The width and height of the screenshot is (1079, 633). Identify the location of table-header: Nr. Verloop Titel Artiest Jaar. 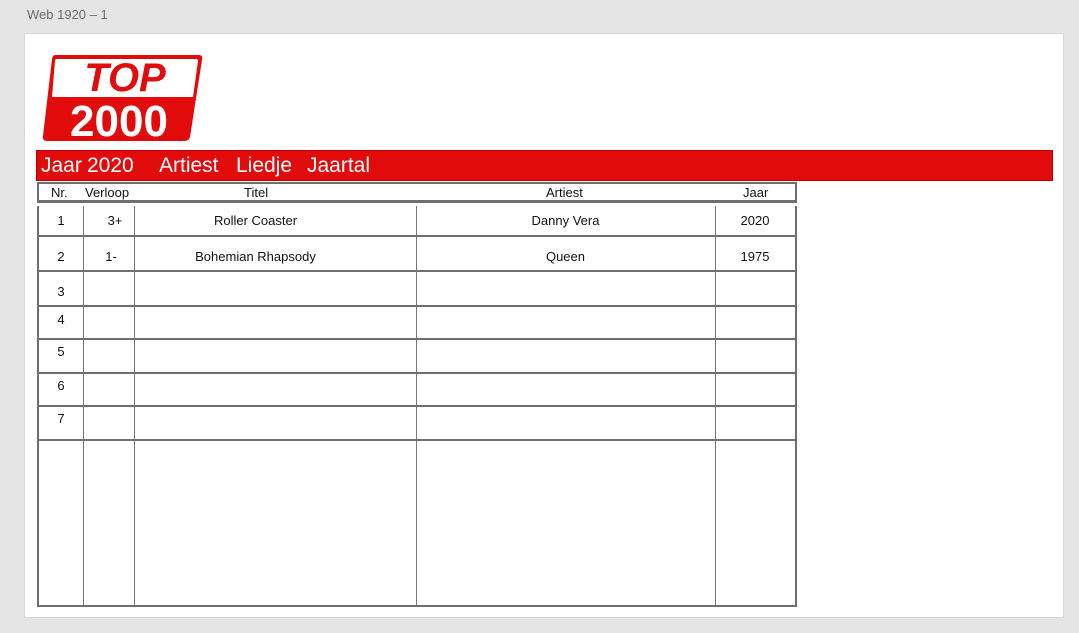
(417, 192).